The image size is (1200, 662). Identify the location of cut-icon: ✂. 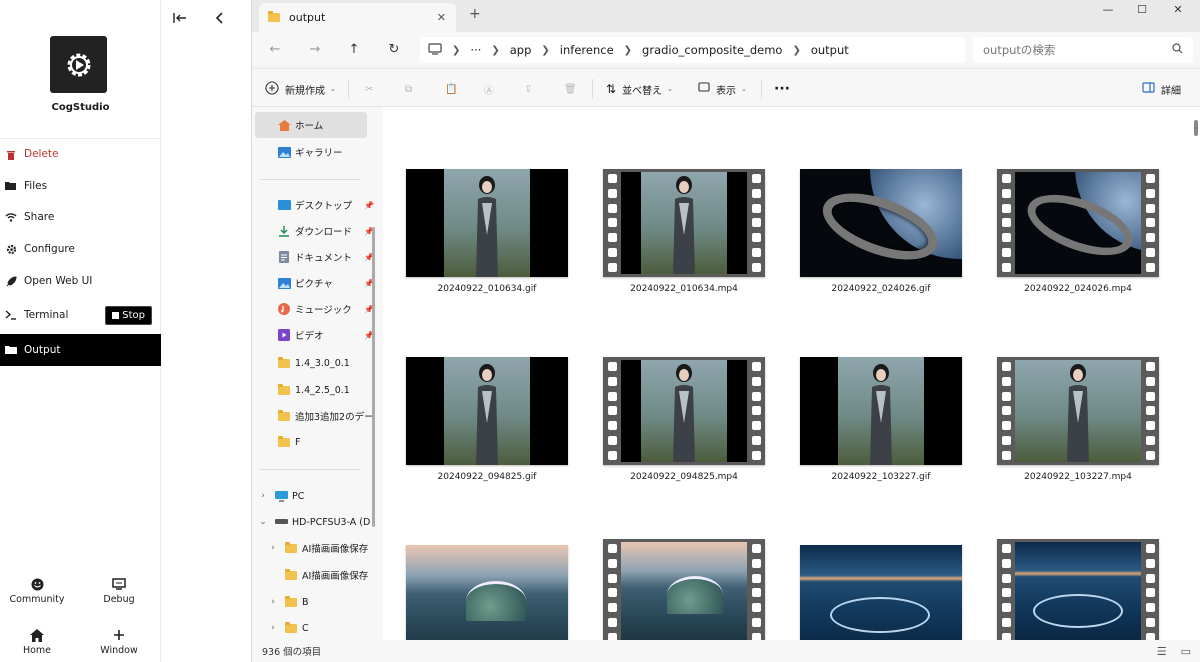
(369, 89).